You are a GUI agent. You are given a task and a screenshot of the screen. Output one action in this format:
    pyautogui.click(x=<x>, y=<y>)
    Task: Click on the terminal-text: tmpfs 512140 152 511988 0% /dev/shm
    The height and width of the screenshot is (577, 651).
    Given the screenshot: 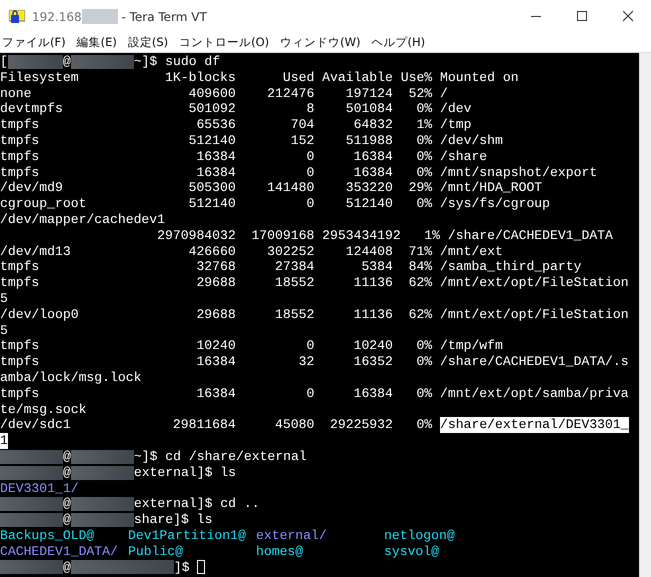 What is the action you would take?
    pyautogui.click(x=251, y=140)
    